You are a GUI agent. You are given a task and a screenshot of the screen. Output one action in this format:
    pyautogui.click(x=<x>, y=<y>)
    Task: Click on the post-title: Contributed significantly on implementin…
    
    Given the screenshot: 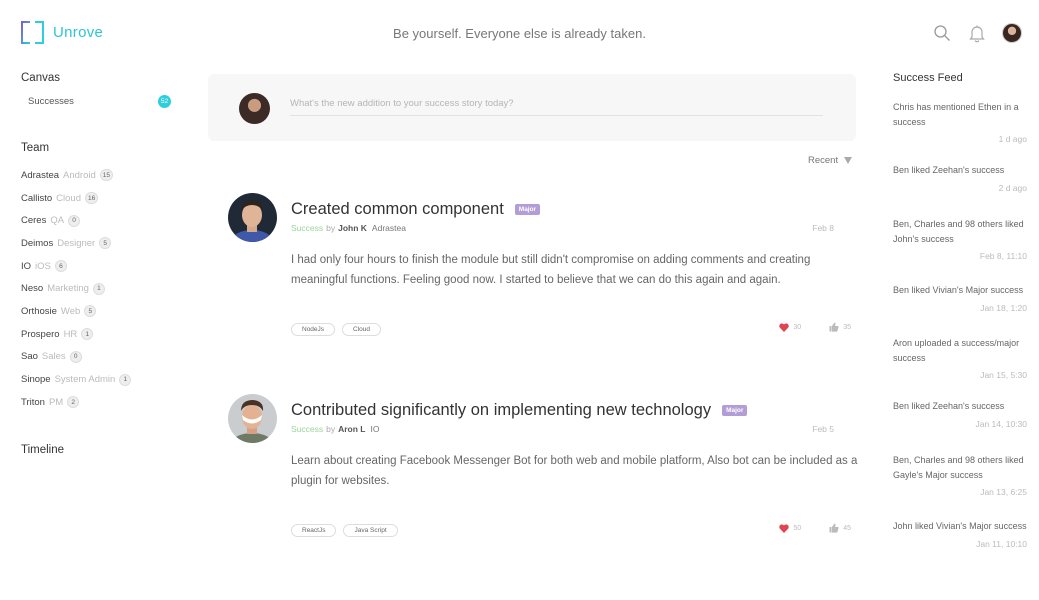 What is the action you would take?
    pyautogui.click(x=501, y=410)
    